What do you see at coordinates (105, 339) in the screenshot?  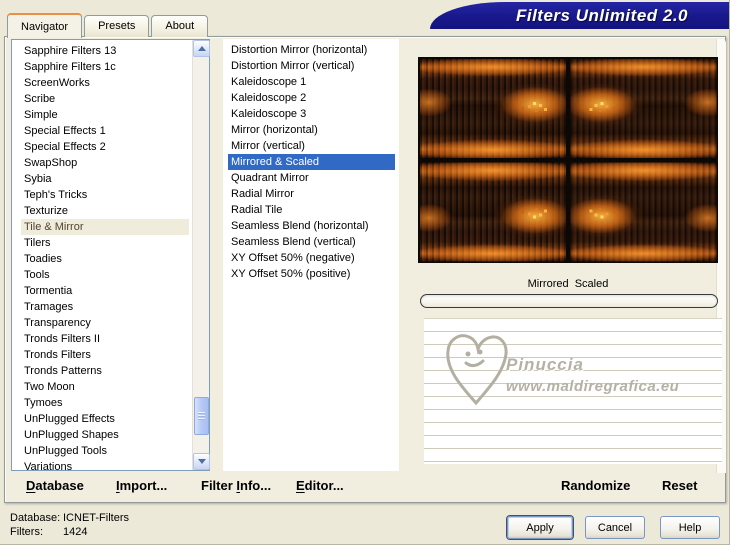 I see `category-item-tronds-filters-ii: Tronds Filters II` at bounding box center [105, 339].